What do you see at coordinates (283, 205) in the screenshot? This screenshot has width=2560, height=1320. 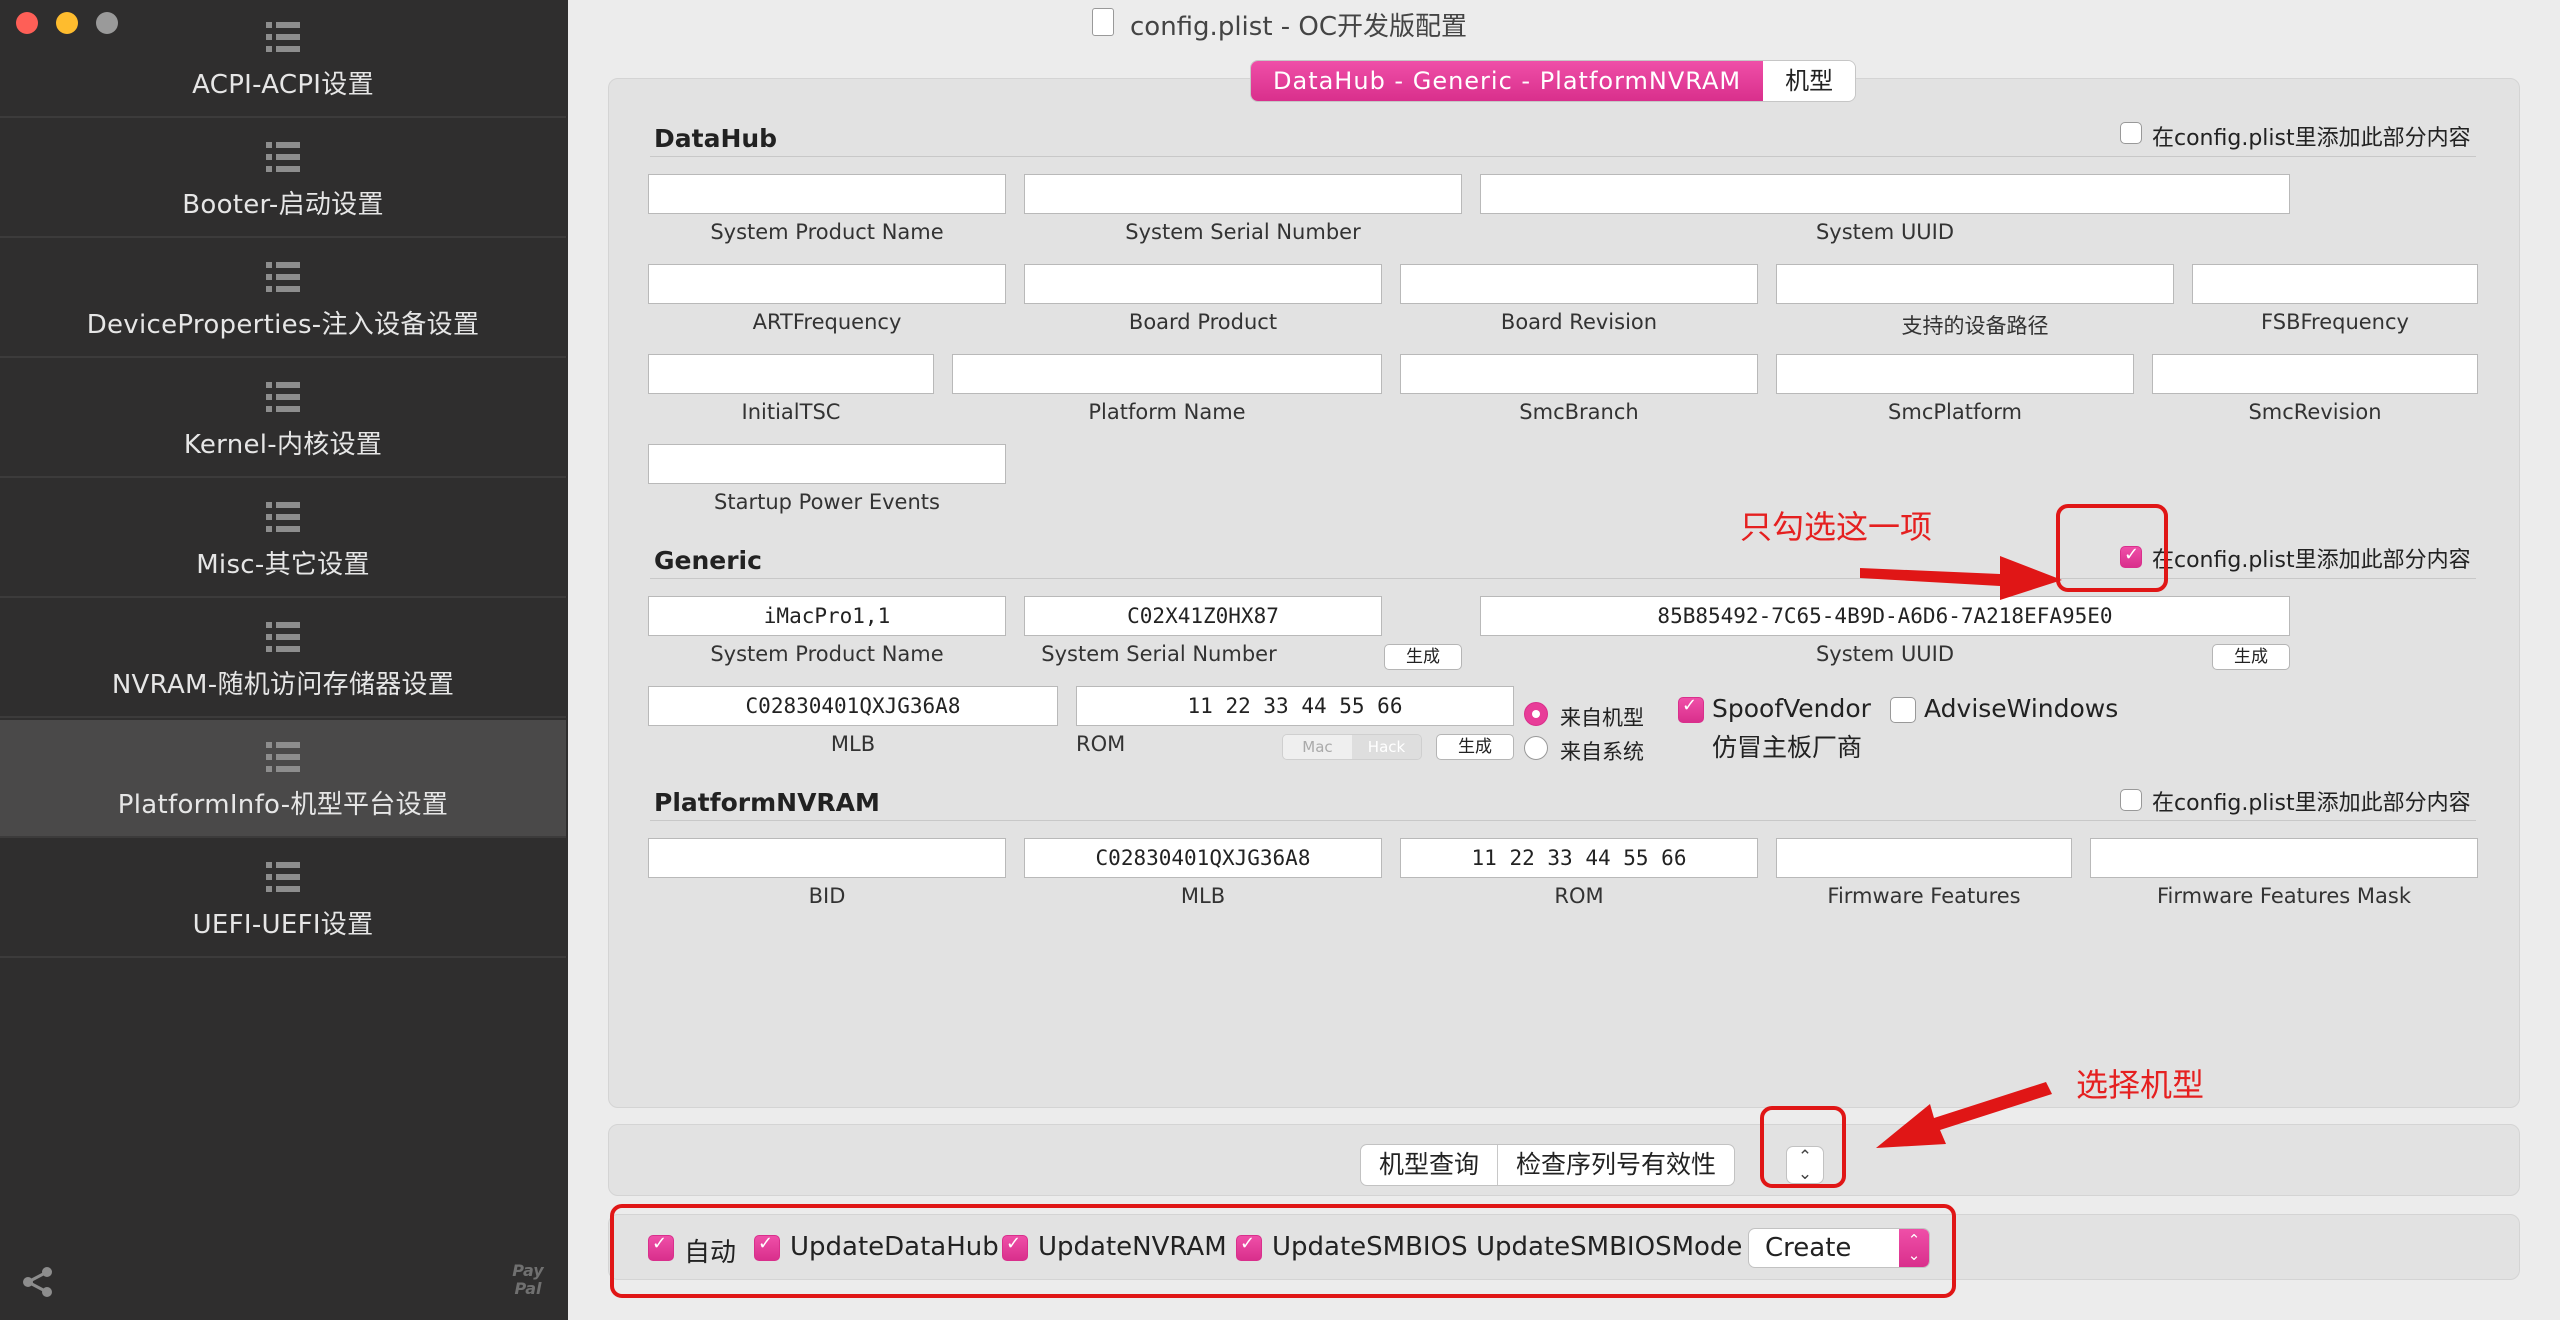 I see `sidebar-item-label: Booter-启动设置` at bounding box center [283, 205].